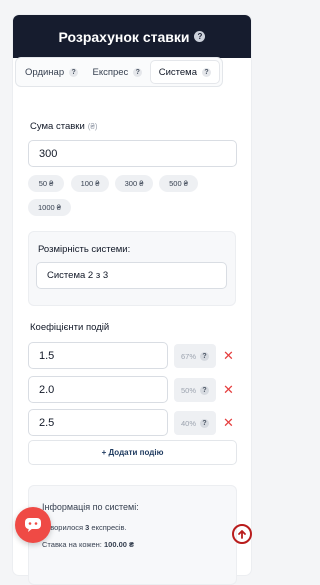  I want to click on stake-input: 300, so click(132, 153).